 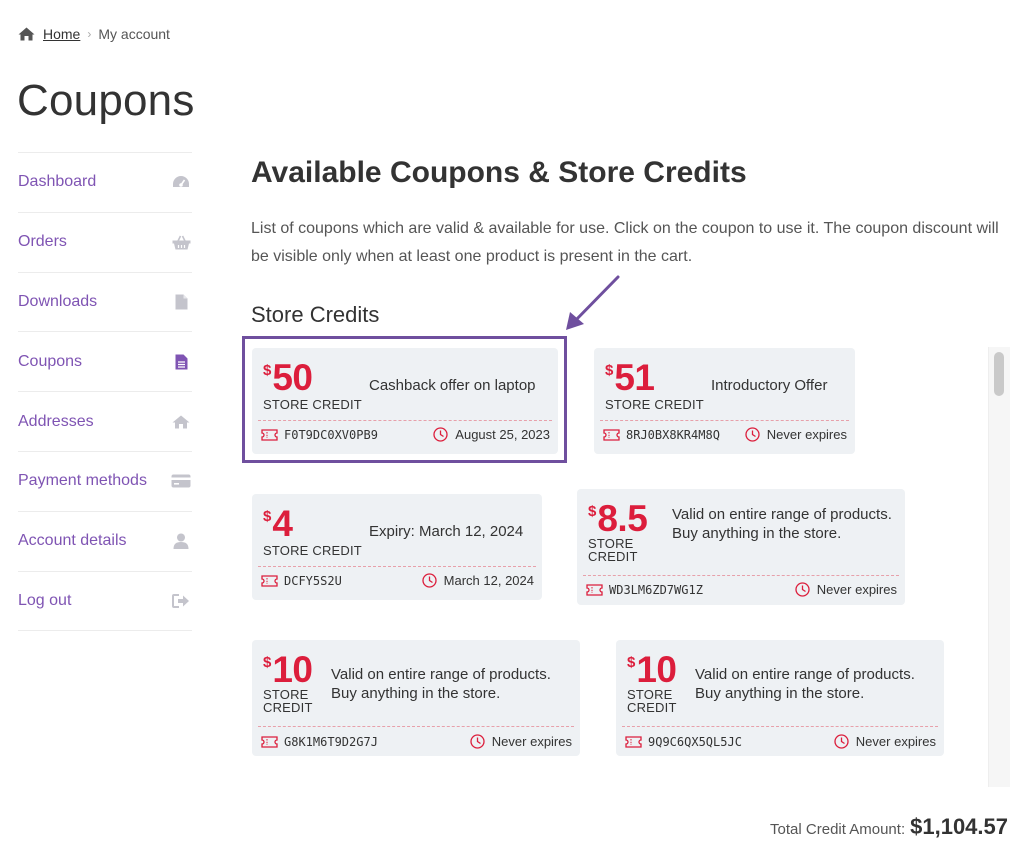 I want to click on coupon-code: 9Q9C6QX5QL5JC, so click(x=683, y=742).